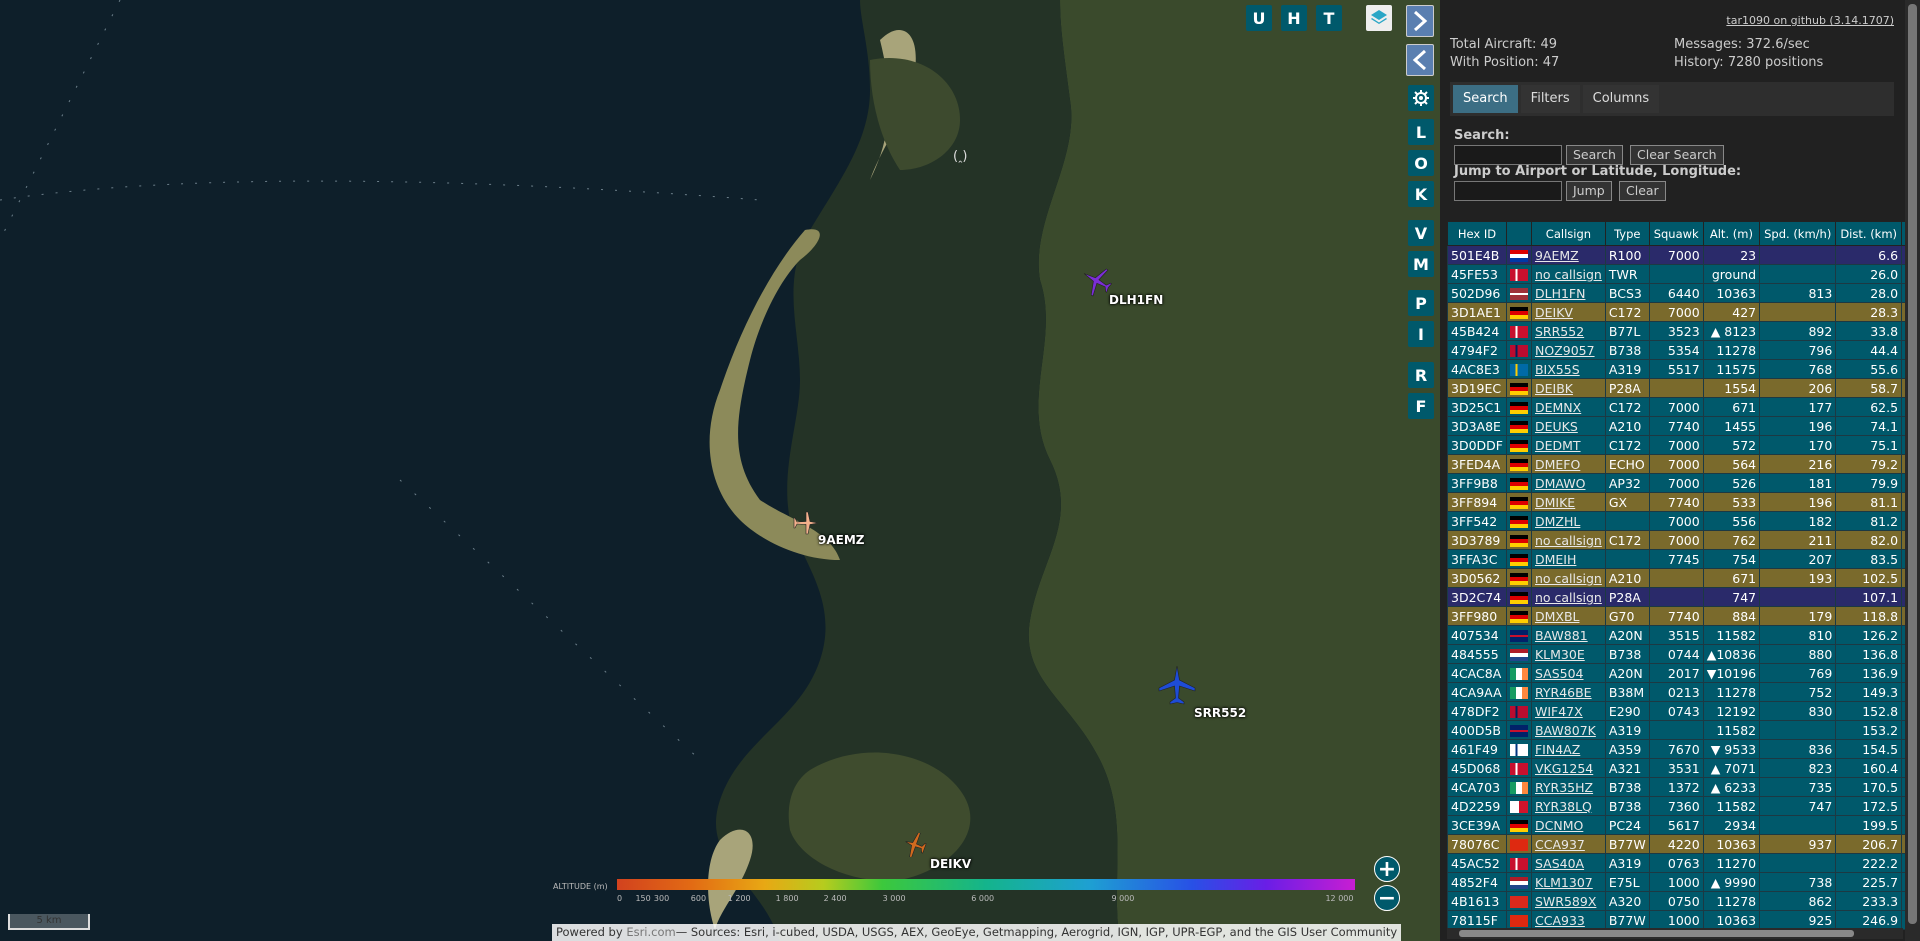 This screenshot has width=1920, height=941. Describe the element at coordinates (1676, 920) in the screenshot. I see `table-row: 78115FCCA933B77W100010363925246.9-18` at that location.